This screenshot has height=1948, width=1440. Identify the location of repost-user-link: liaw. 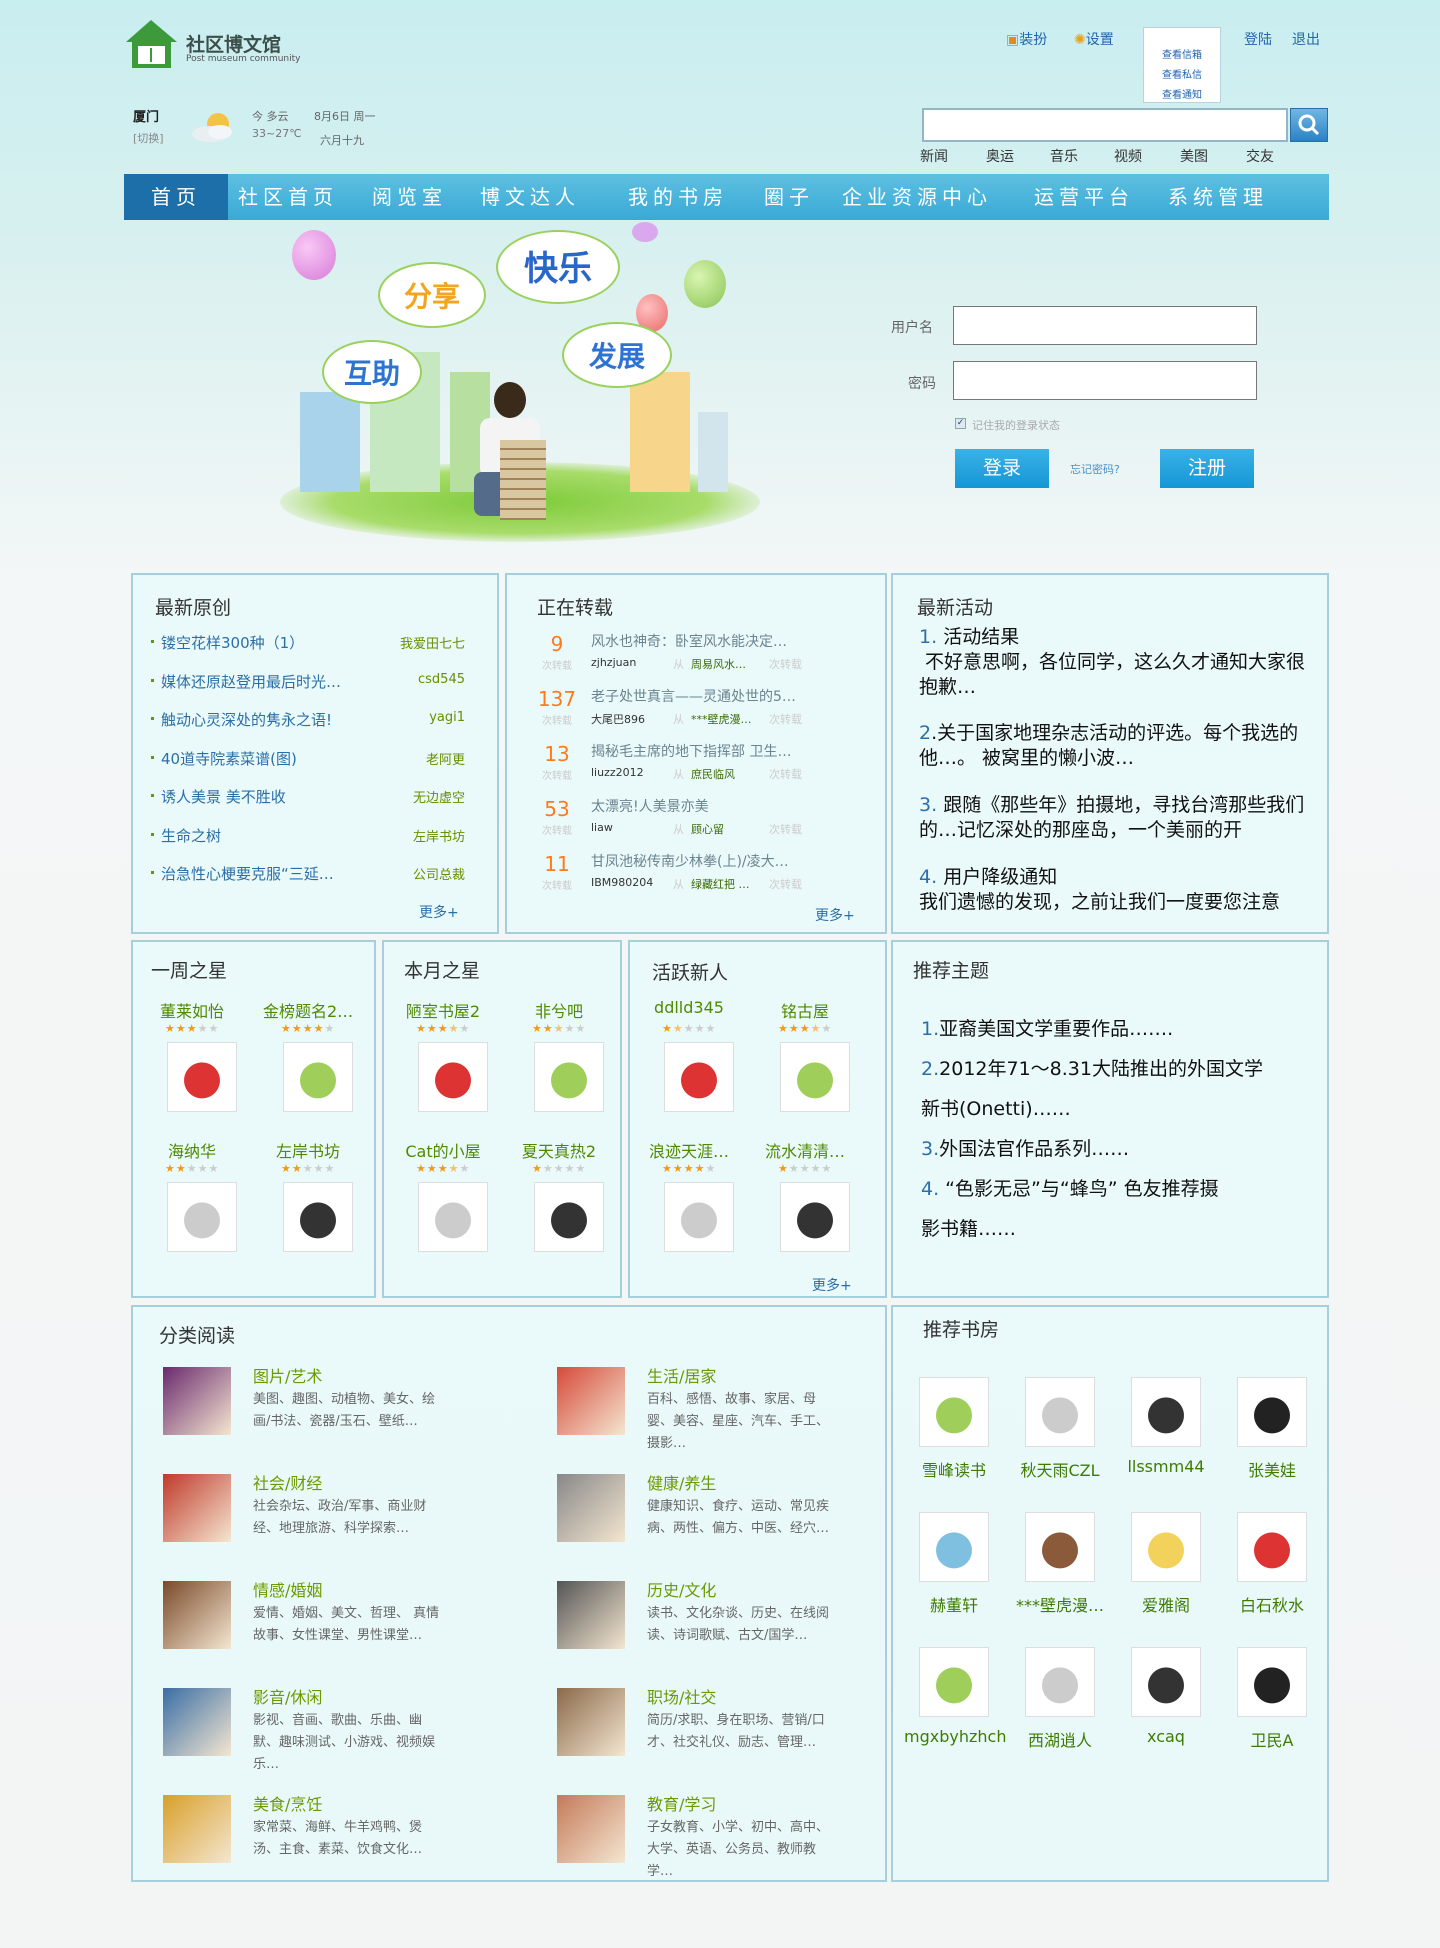
(602, 827).